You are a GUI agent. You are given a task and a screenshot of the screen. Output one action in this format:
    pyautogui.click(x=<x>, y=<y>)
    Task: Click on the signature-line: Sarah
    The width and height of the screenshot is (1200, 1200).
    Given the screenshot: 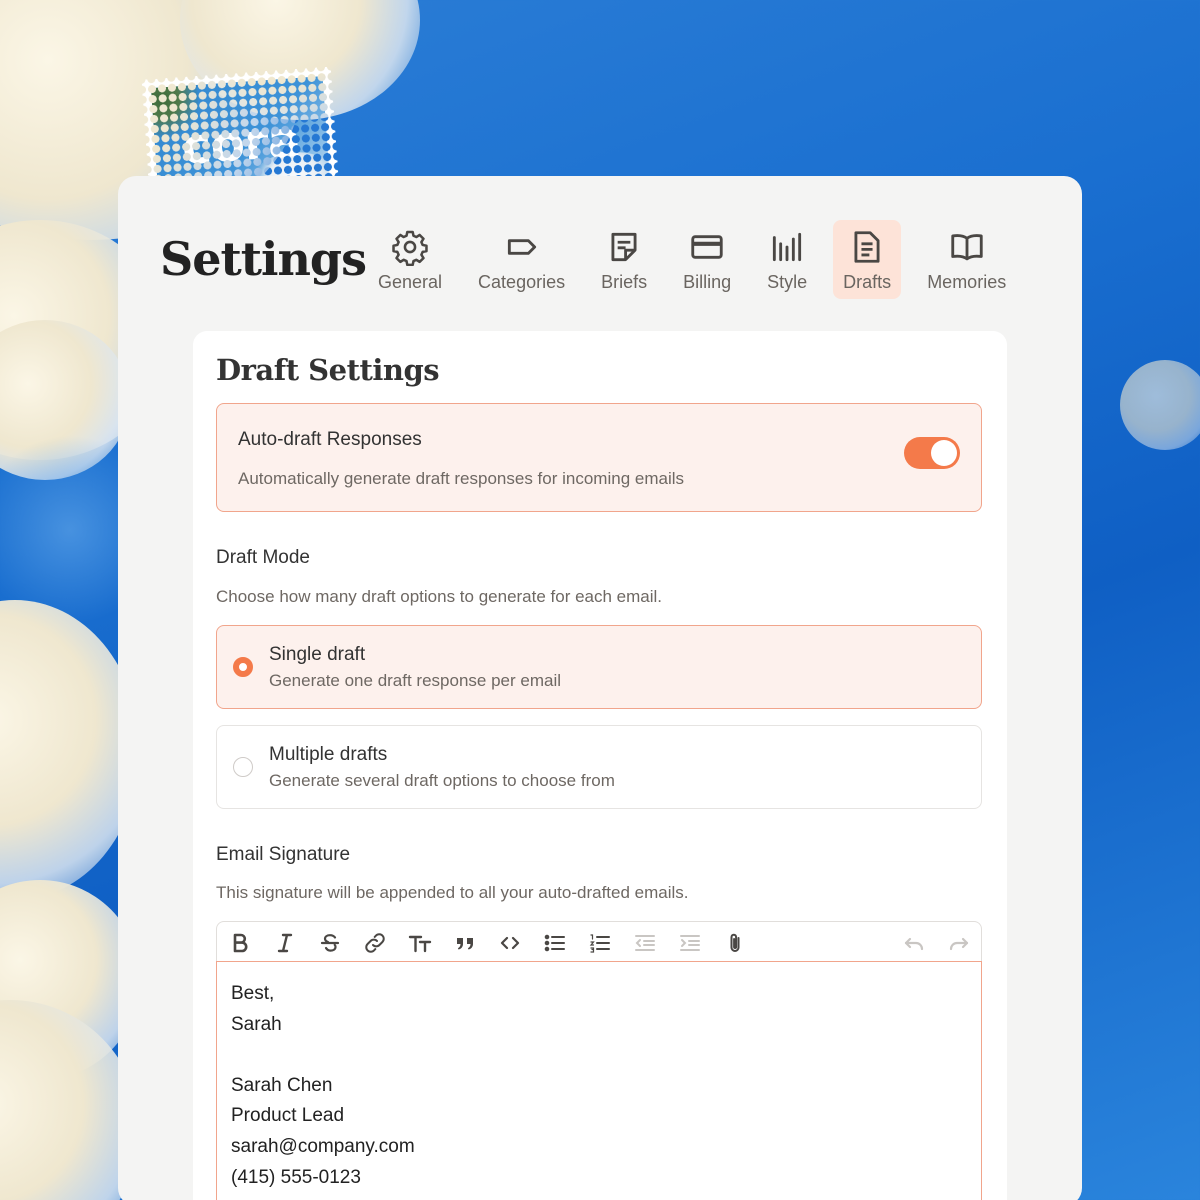 What is the action you would take?
    pyautogui.click(x=256, y=1024)
    